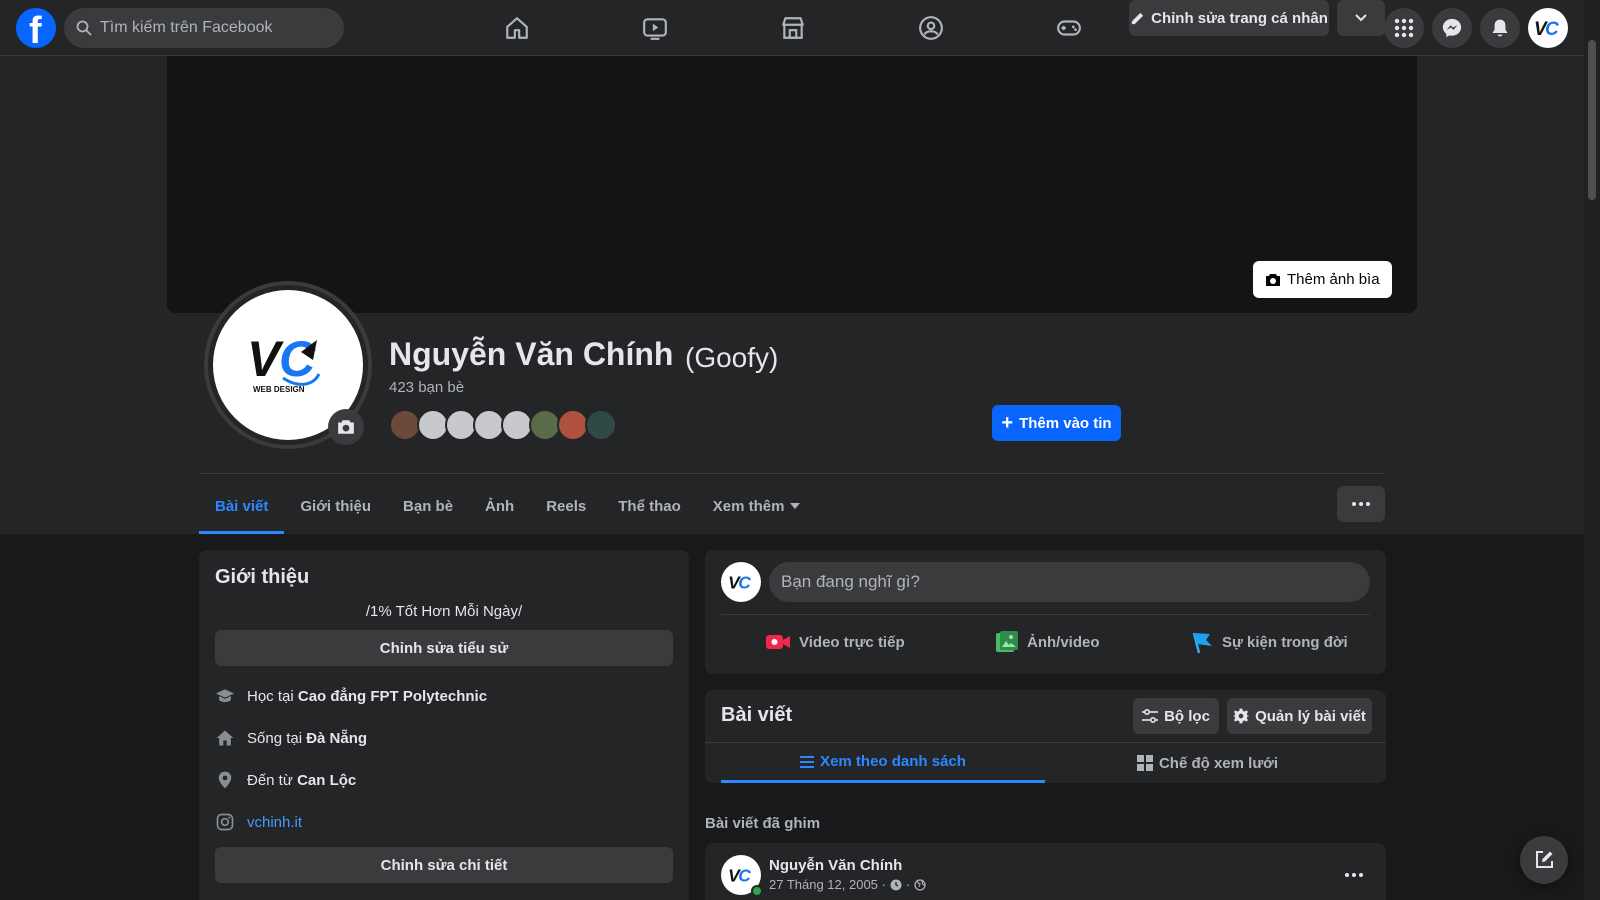  I want to click on tab-label: Xem thêm, so click(748, 506).